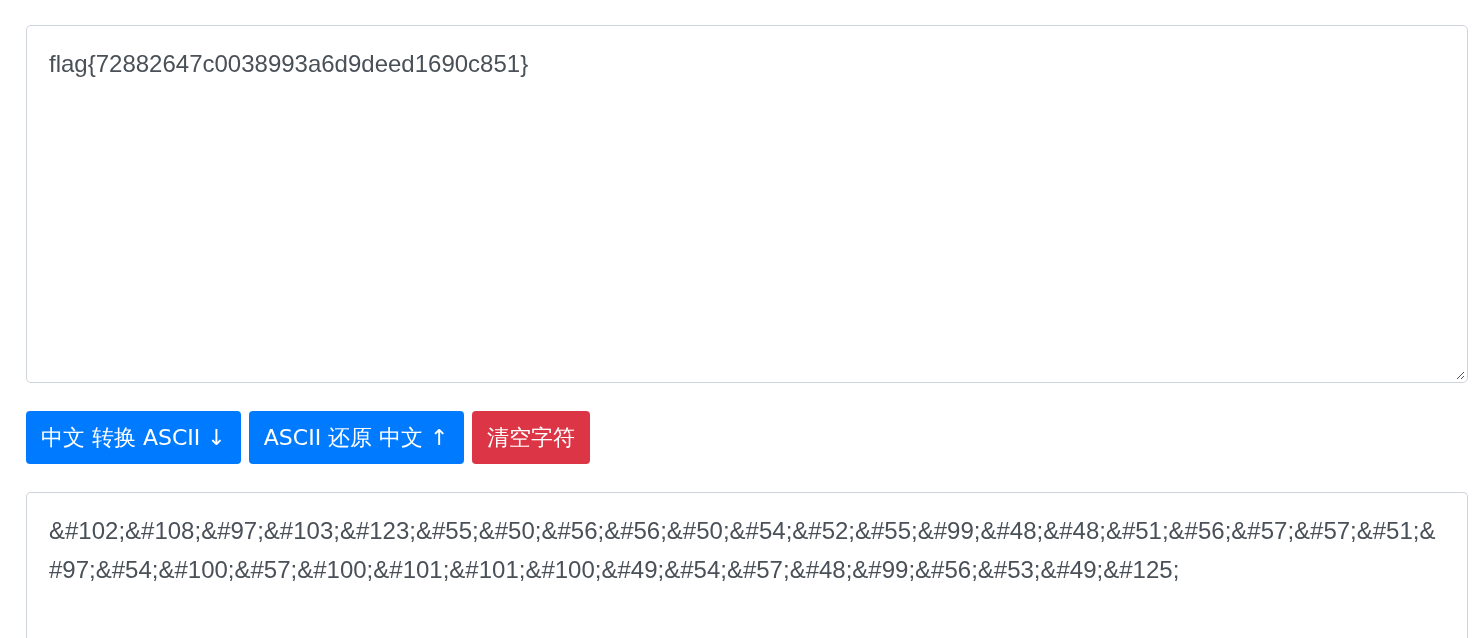 The height and width of the screenshot is (638, 1475). What do you see at coordinates (530, 437) in the screenshot?
I see `action-button: 清空字符` at bounding box center [530, 437].